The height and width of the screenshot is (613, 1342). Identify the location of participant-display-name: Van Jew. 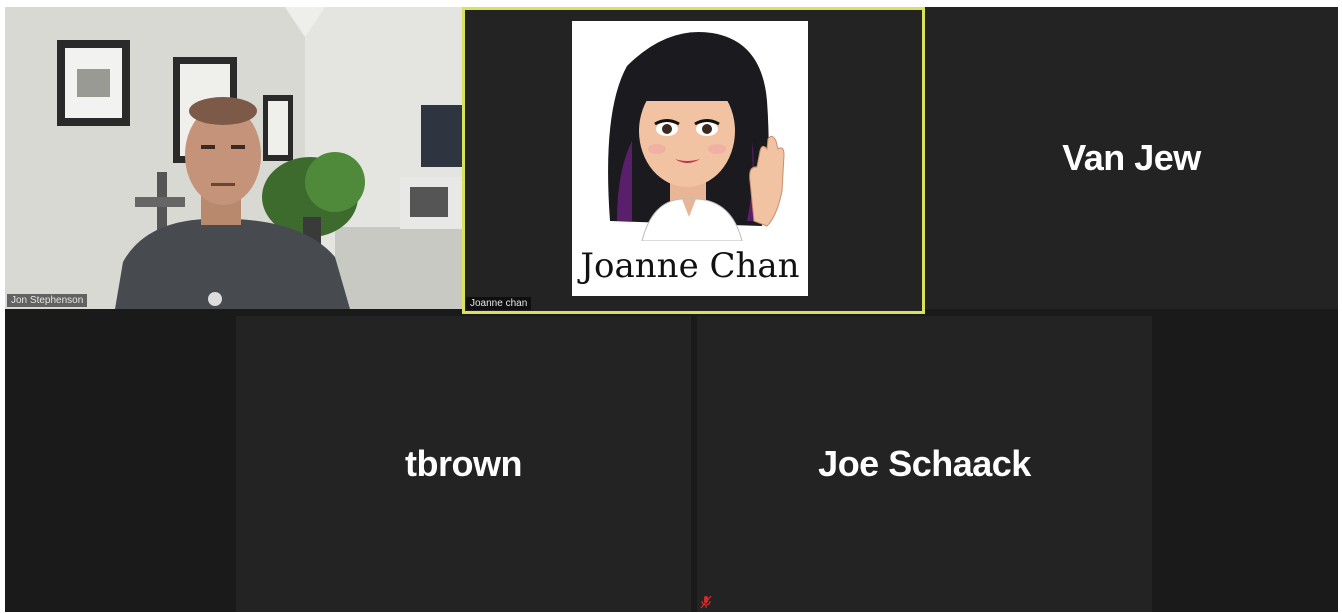
(1131, 157).